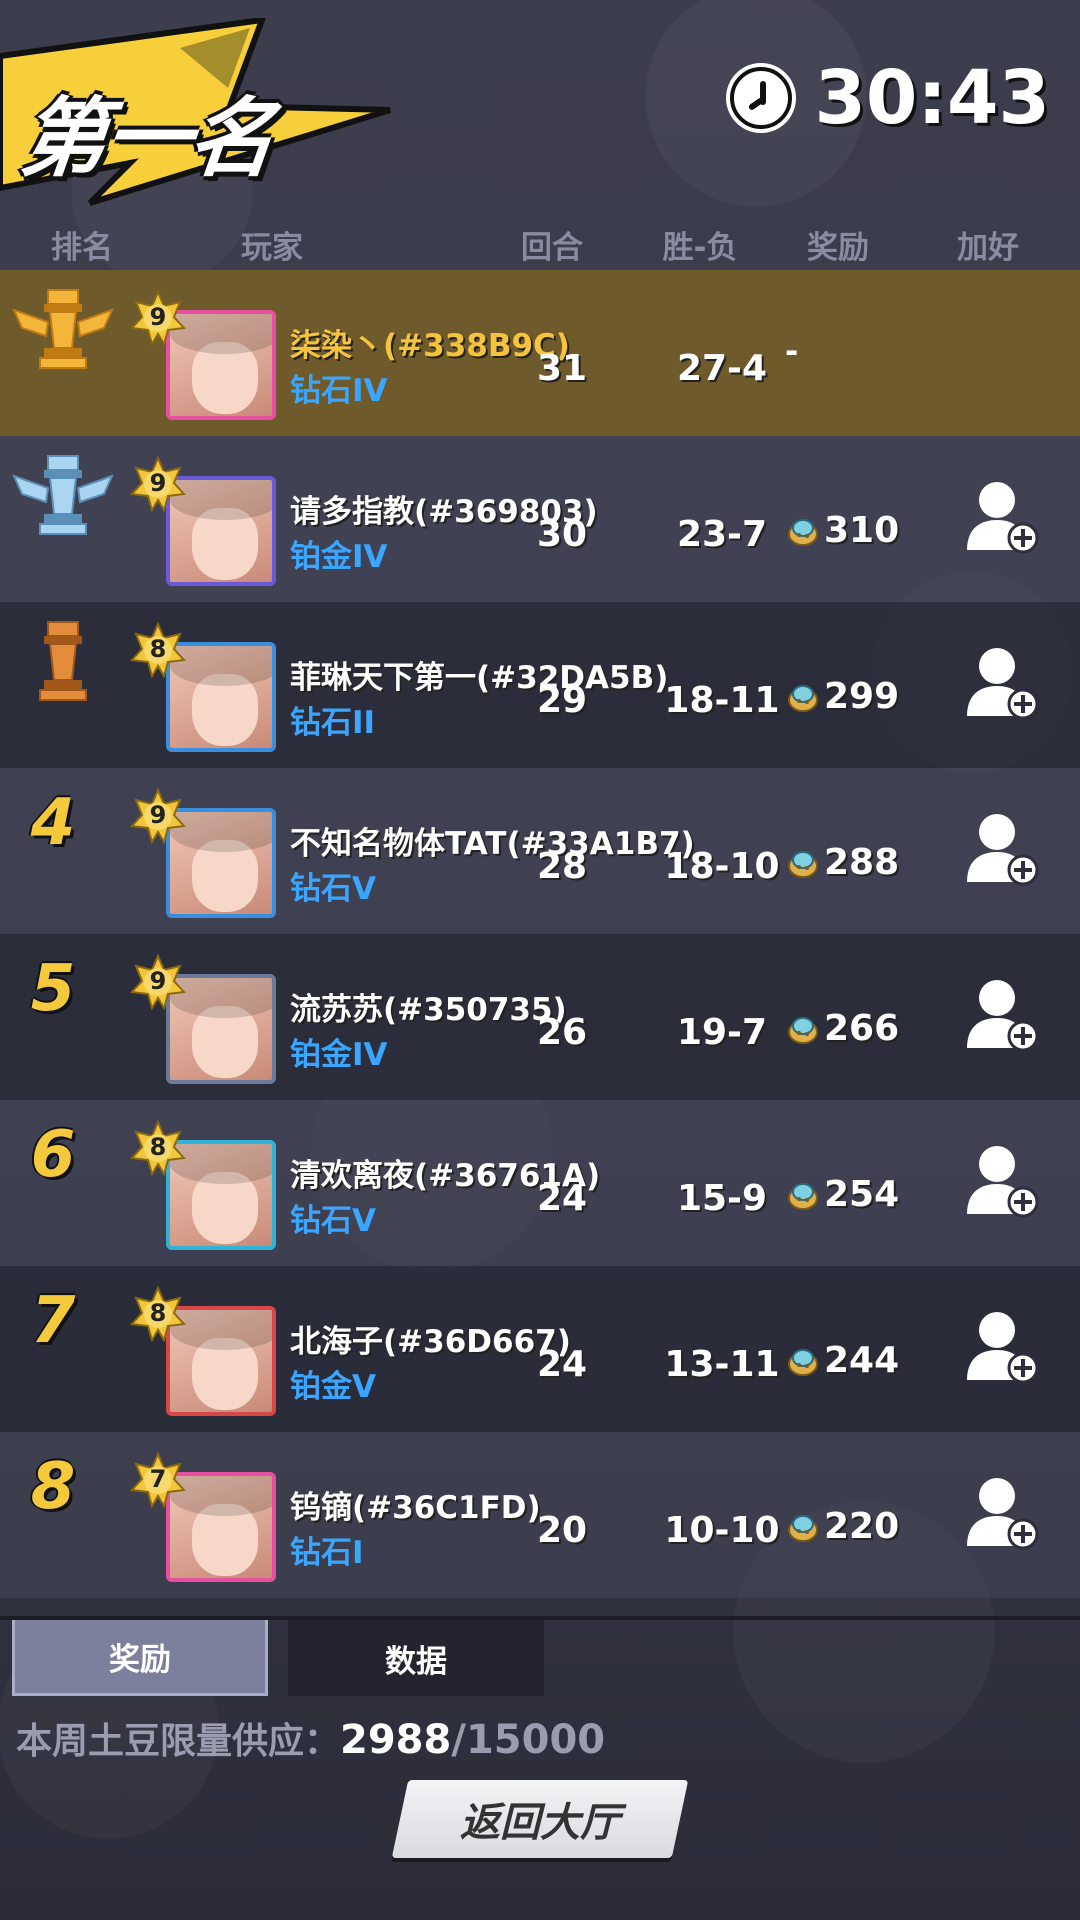 This screenshot has width=1080, height=1920. I want to click on win-loss-value: 19-7, so click(722, 1032).